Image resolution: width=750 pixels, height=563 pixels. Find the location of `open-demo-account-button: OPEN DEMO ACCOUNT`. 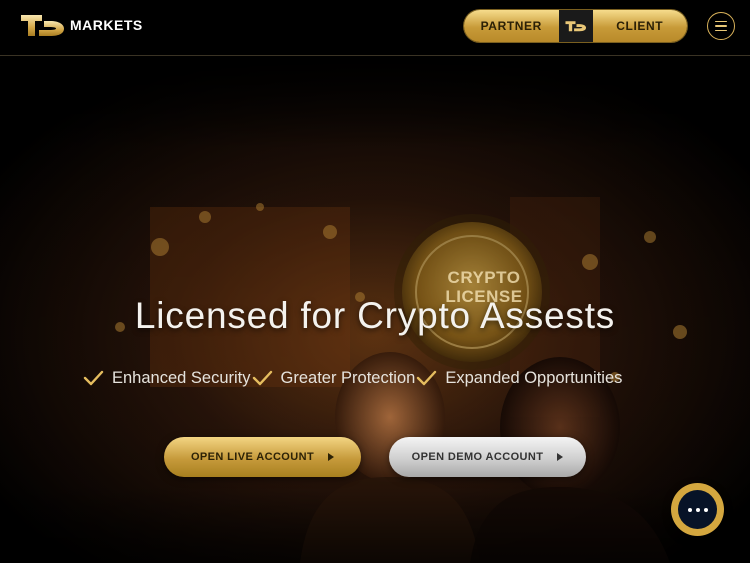

open-demo-account-button: OPEN DEMO ACCOUNT is located at coordinates (487, 457).